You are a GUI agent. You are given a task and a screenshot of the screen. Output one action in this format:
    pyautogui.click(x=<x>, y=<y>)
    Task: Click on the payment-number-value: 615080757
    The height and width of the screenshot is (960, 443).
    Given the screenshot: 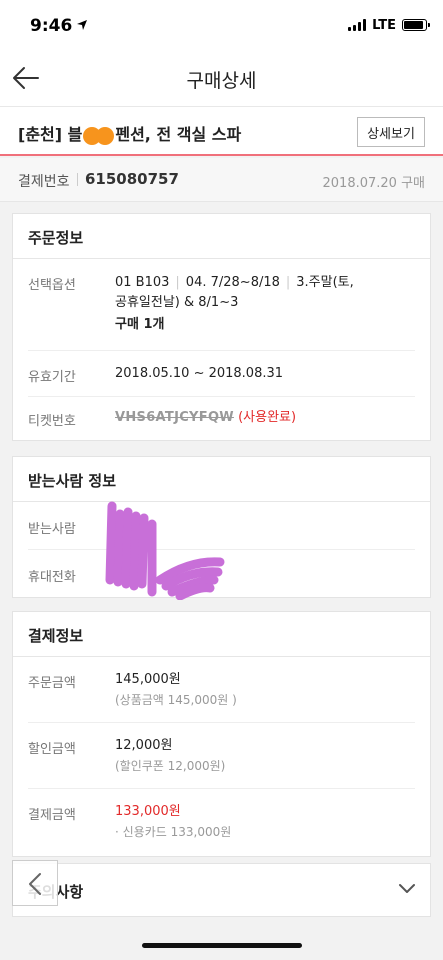 What is the action you would take?
    pyautogui.click(x=132, y=179)
    